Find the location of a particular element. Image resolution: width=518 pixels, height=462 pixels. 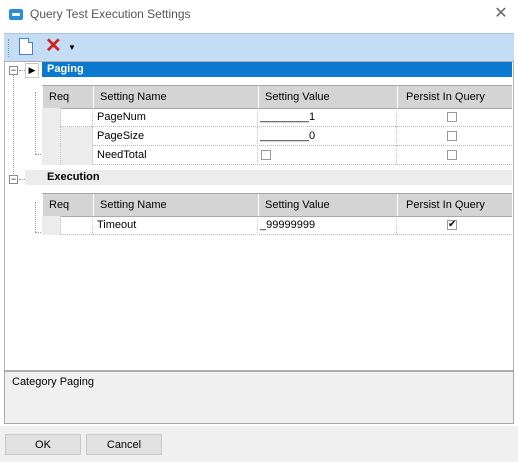

toolbar: ✕ ▼ is located at coordinates (259, 47).